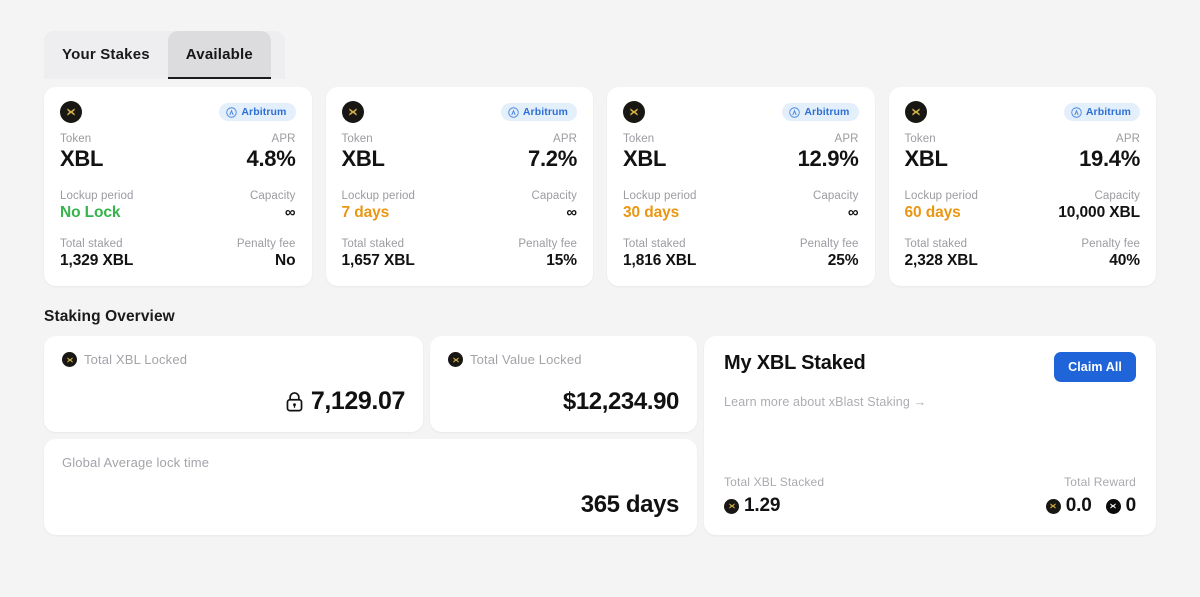 The width and height of the screenshot is (1200, 597). I want to click on penalty-fee-value: 15%, so click(561, 260).